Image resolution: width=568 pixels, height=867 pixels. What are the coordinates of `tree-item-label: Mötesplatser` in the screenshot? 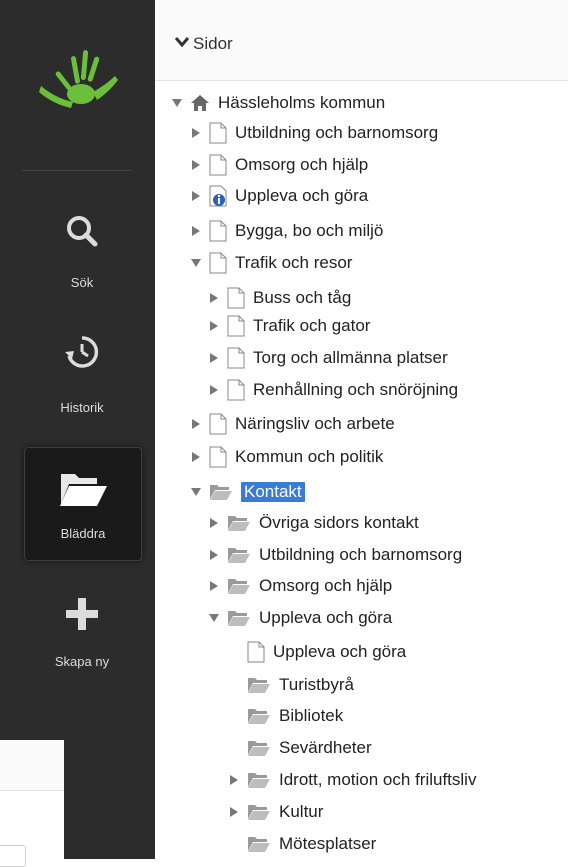 It's located at (327, 844).